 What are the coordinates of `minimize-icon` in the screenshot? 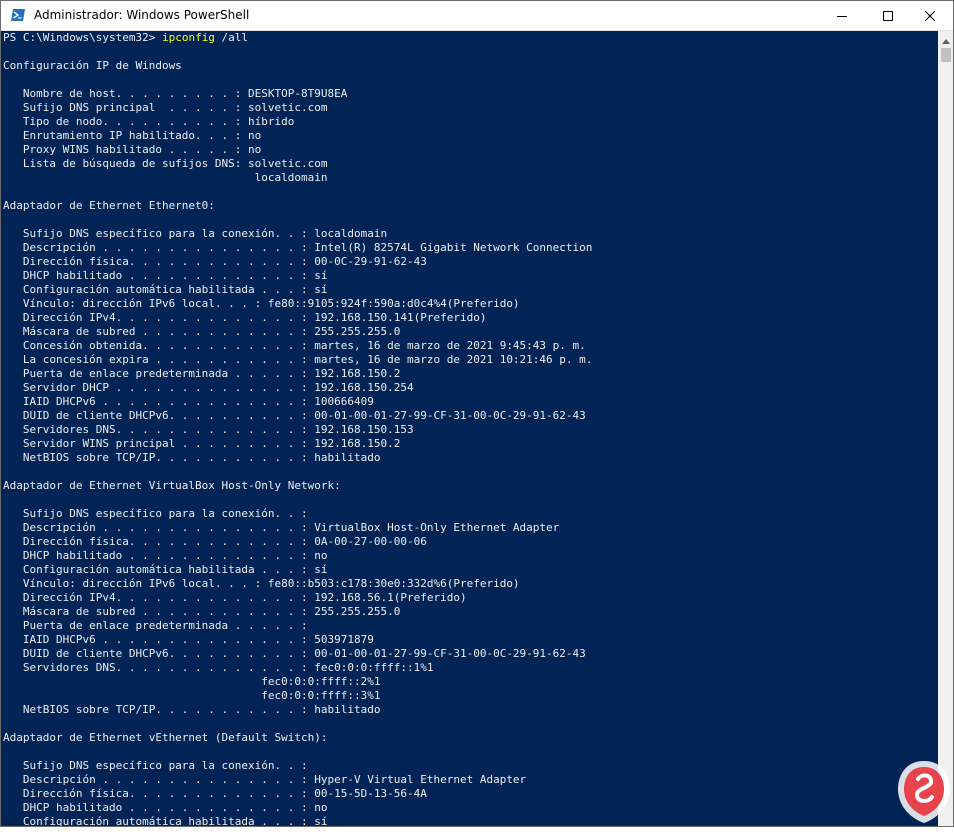 It's located at (842, 16).